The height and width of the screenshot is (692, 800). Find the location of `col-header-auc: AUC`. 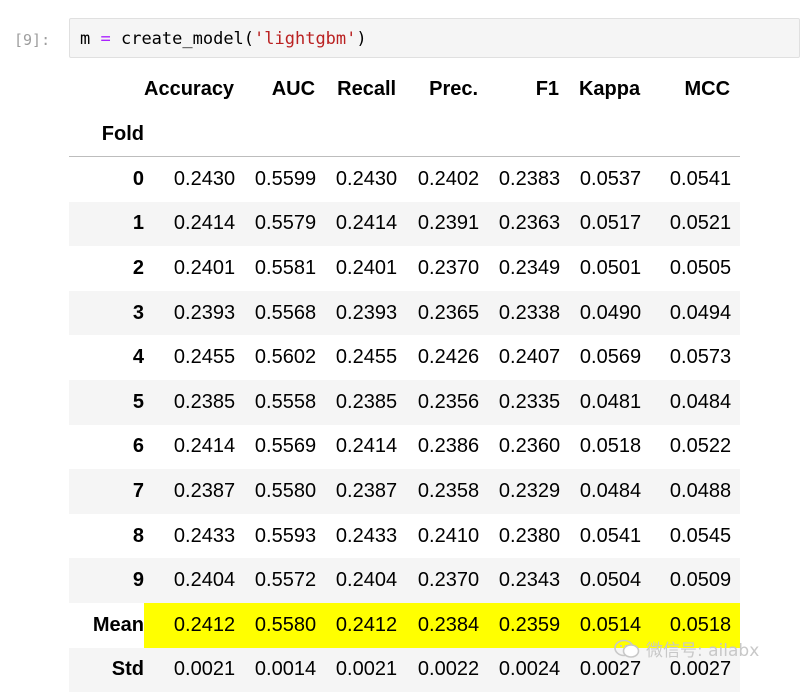

col-header-auc: AUC is located at coordinates (284, 89).